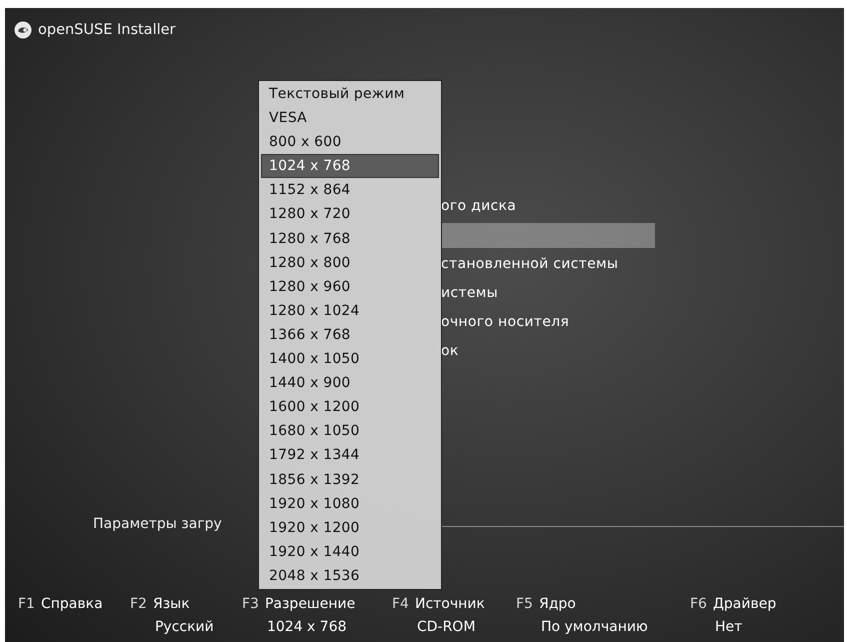 Image resolution: width=847 pixels, height=642 pixels. What do you see at coordinates (171, 605) in the screenshot?
I see `function-key-label: Язык` at bounding box center [171, 605].